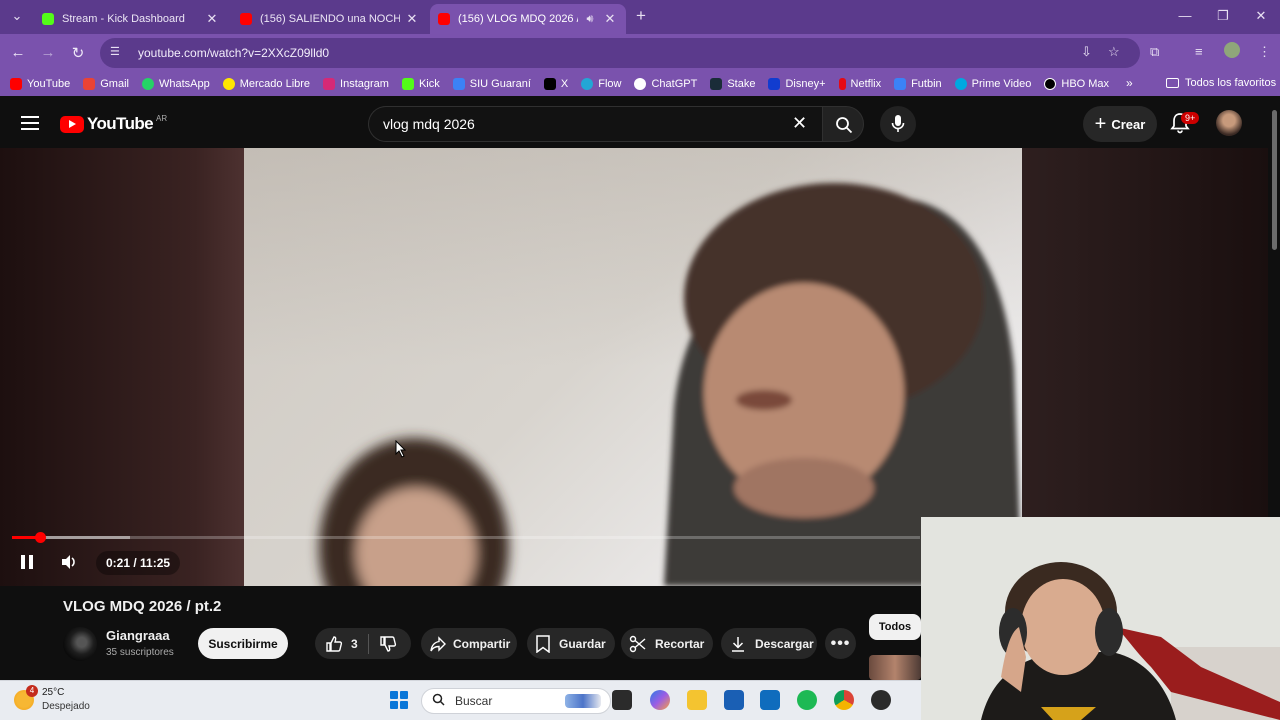 The height and width of the screenshot is (720, 1280). I want to click on bookmark-flow: Flow, so click(601, 84).